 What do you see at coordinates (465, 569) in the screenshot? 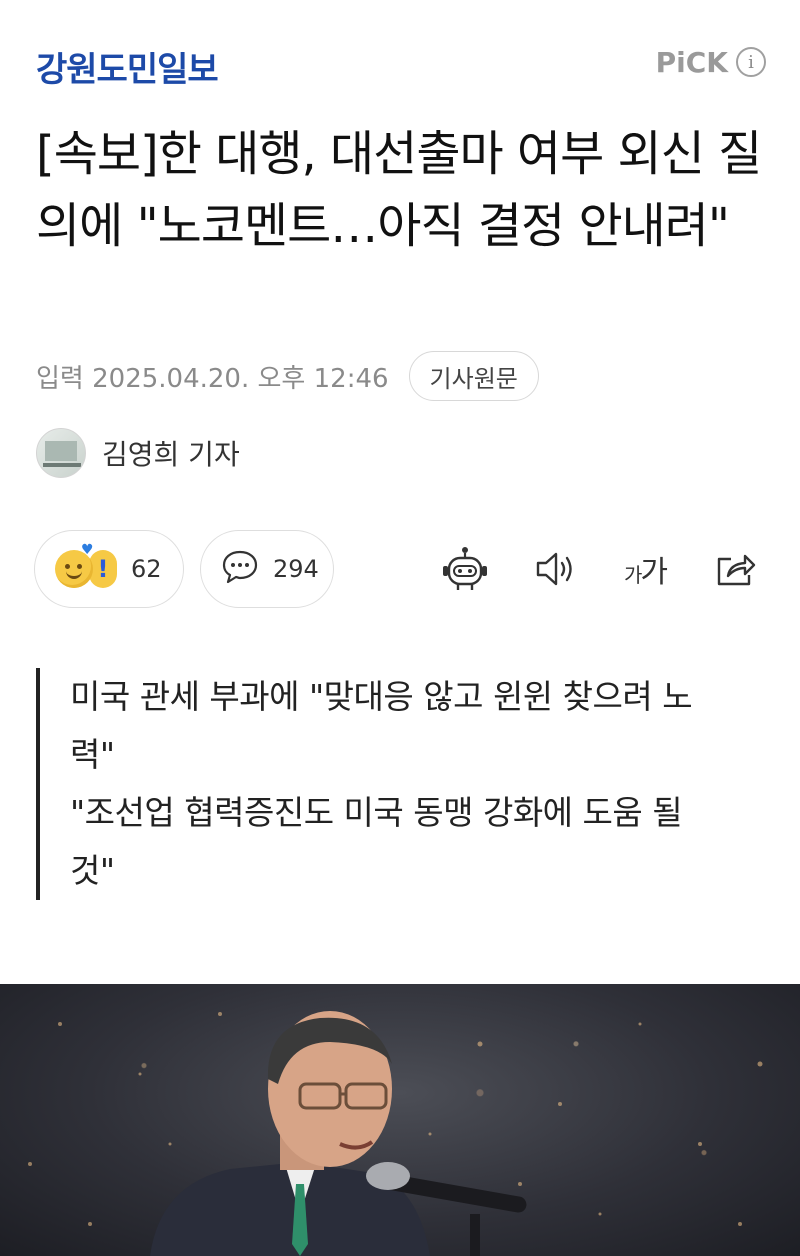
I see `robot-summary-icon` at bounding box center [465, 569].